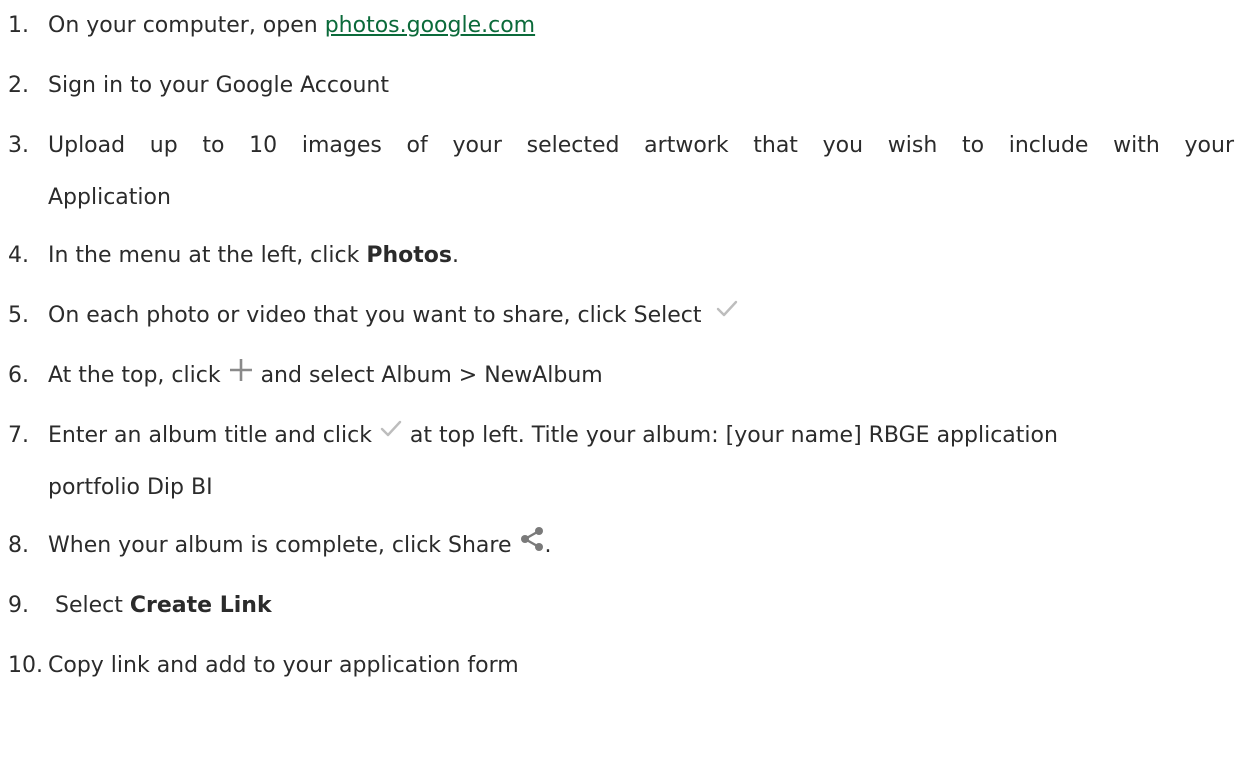  What do you see at coordinates (213, 435) in the screenshot?
I see `step-text: Enter an album title and click` at bounding box center [213, 435].